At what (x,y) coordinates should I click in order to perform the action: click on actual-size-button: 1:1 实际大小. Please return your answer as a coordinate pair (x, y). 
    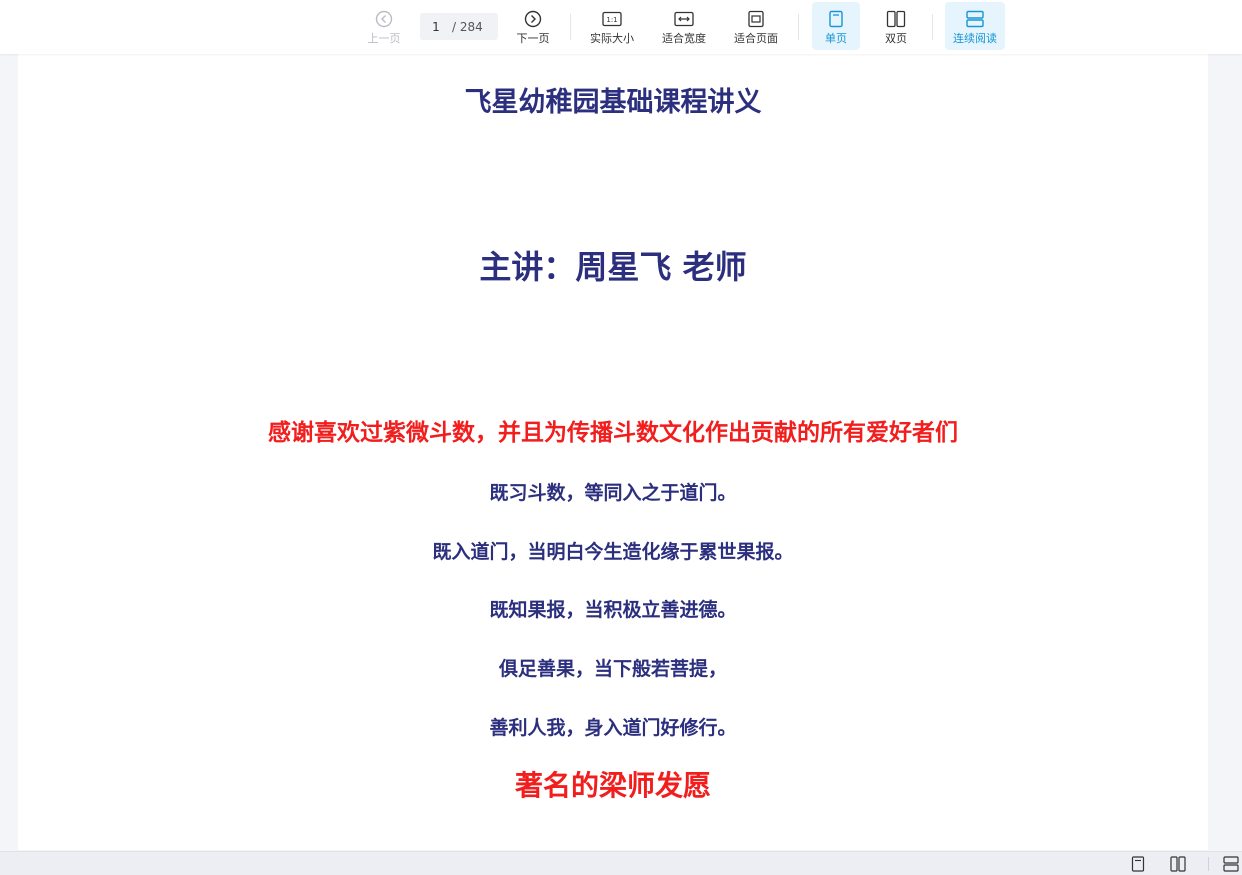
    Looking at the image, I should click on (612, 26).